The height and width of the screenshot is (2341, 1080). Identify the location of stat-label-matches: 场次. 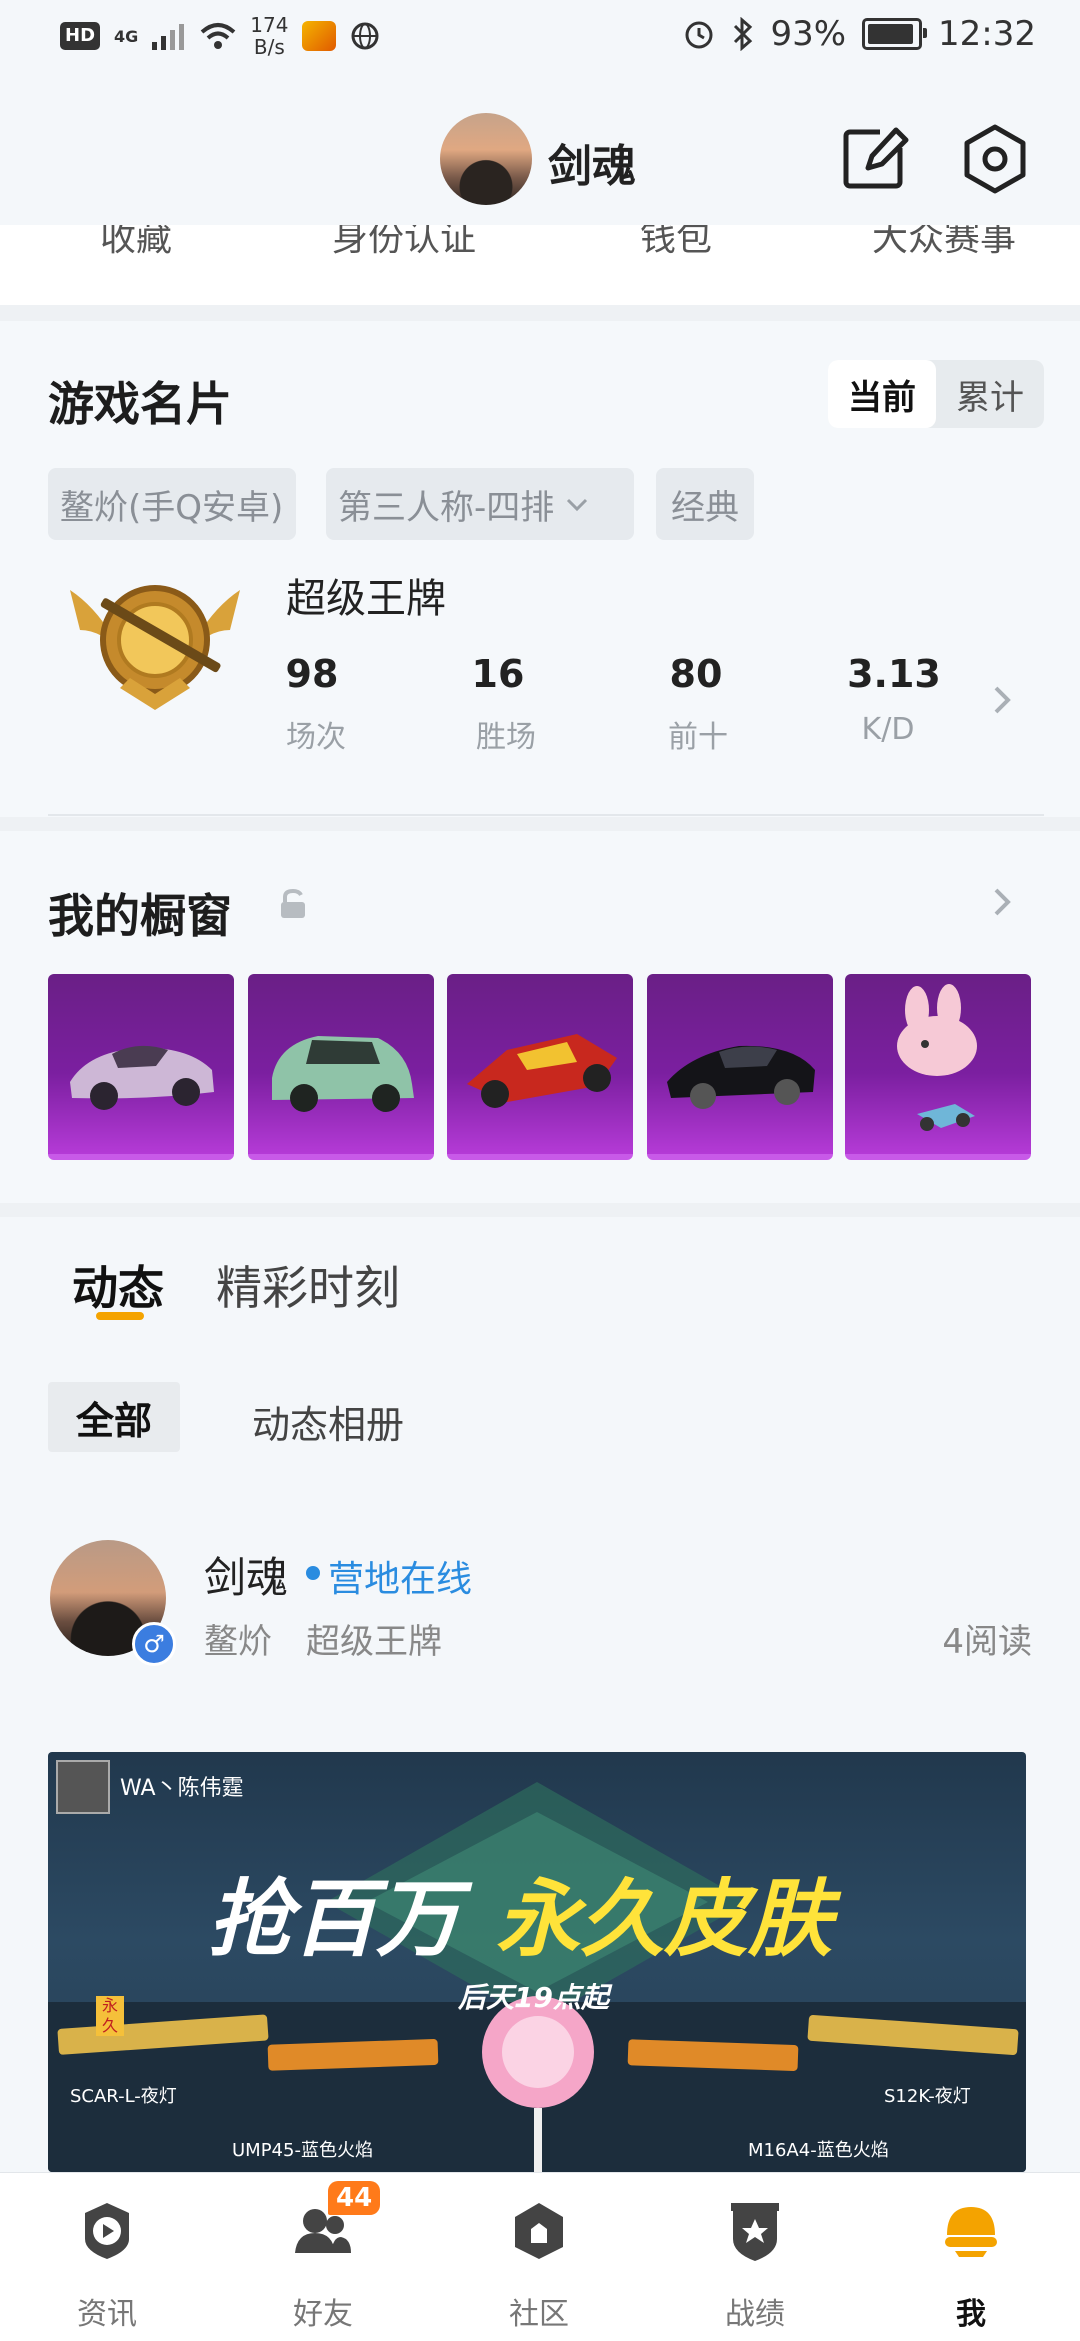
(316, 737).